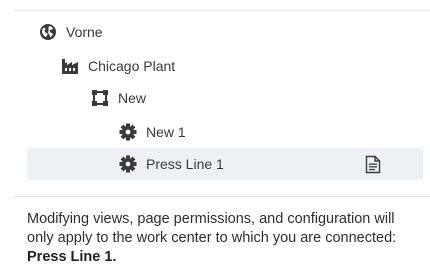 This screenshot has height=278, width=430. Describe the element at coordinates (373, 164) in the screenshot. I see `document-icon` at that location.